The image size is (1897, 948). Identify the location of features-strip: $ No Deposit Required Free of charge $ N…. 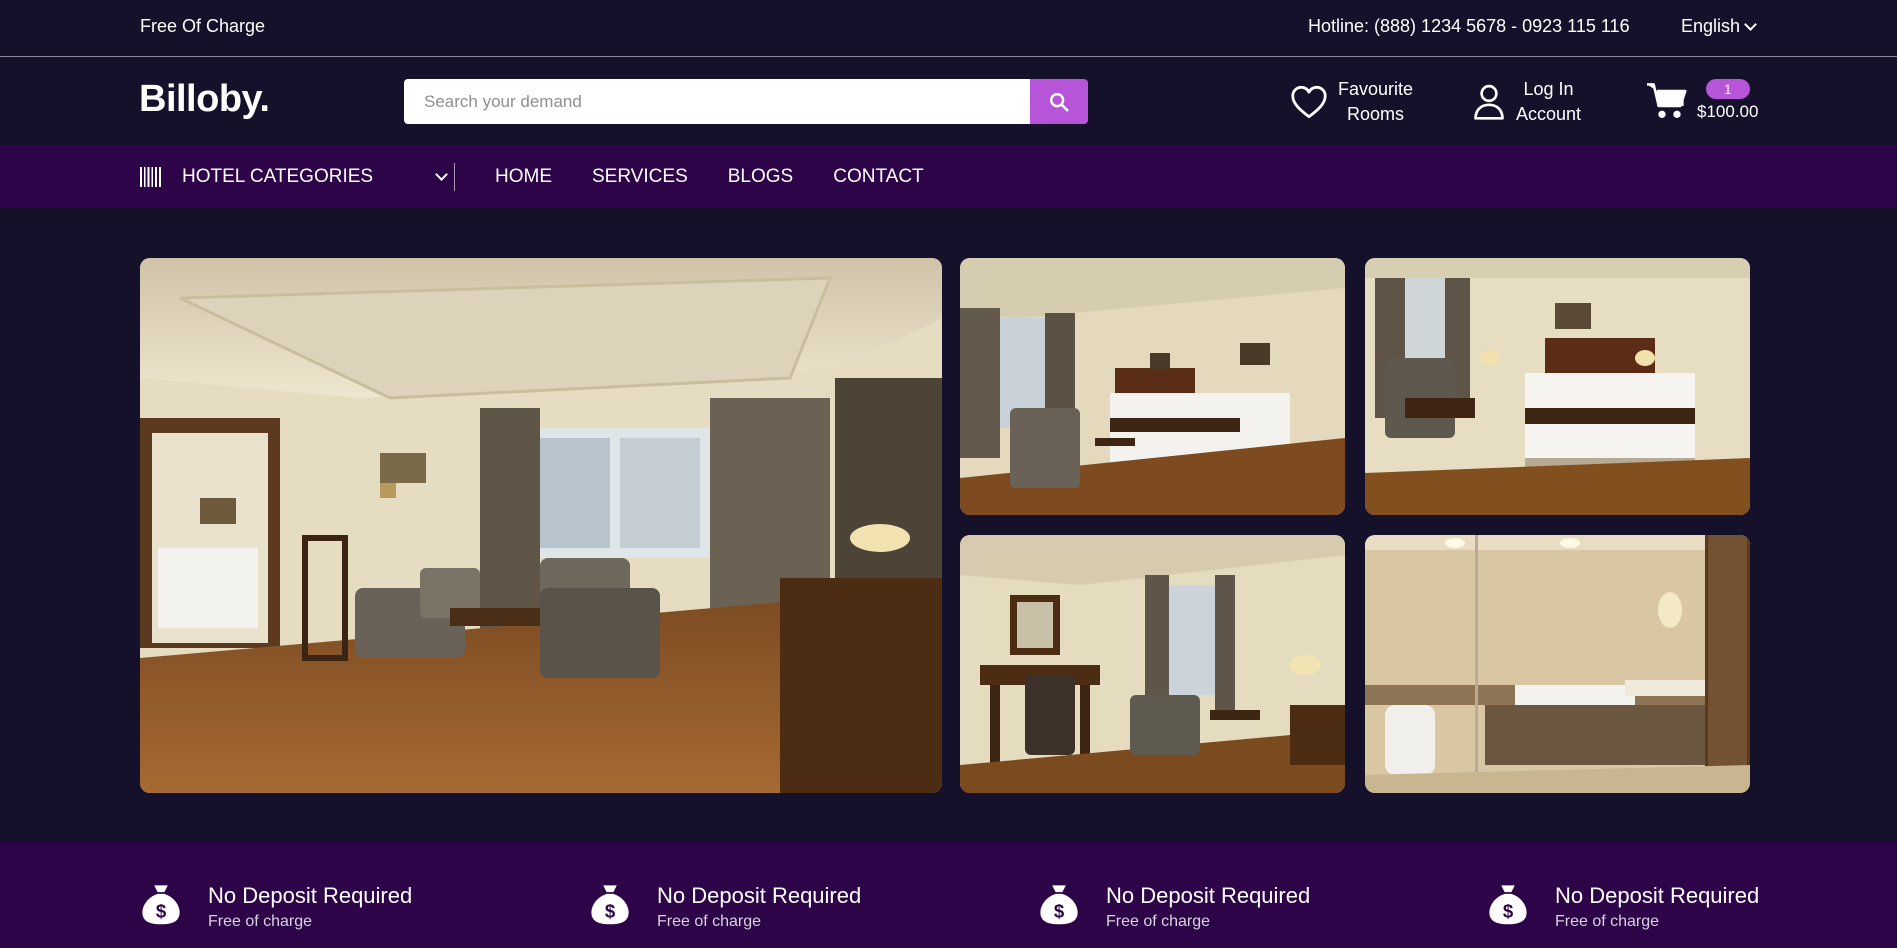
(948, 895).